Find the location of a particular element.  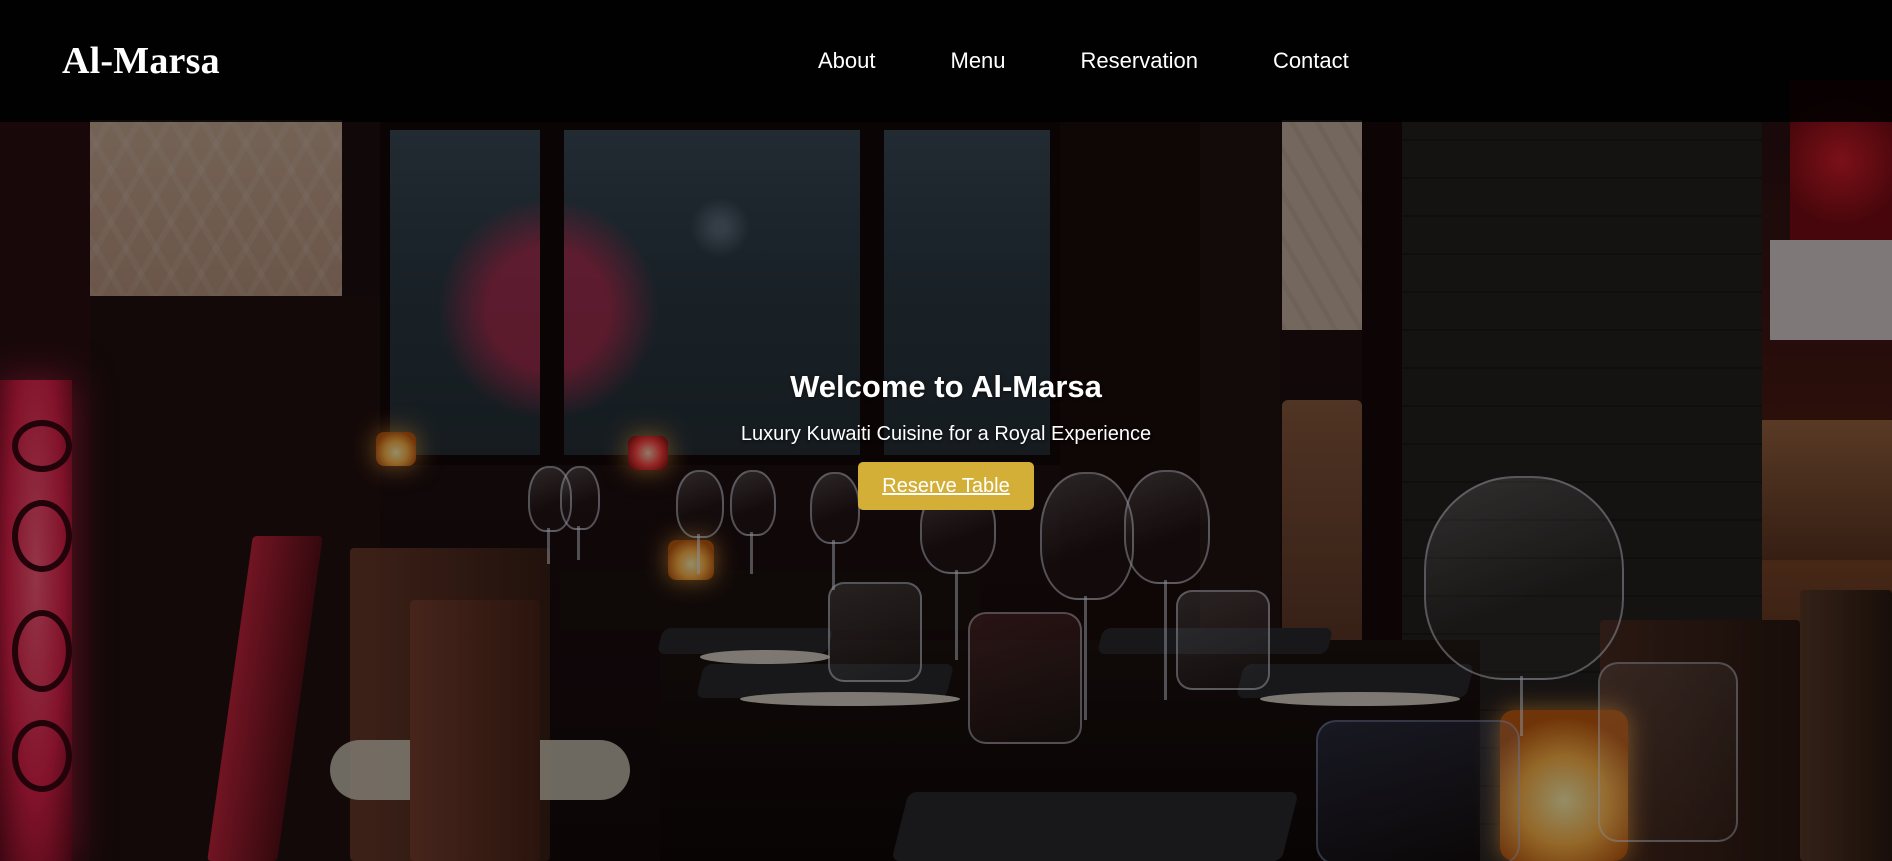

hero-title: Welcome to Al-Marsa is located at coordinates (946, 386).